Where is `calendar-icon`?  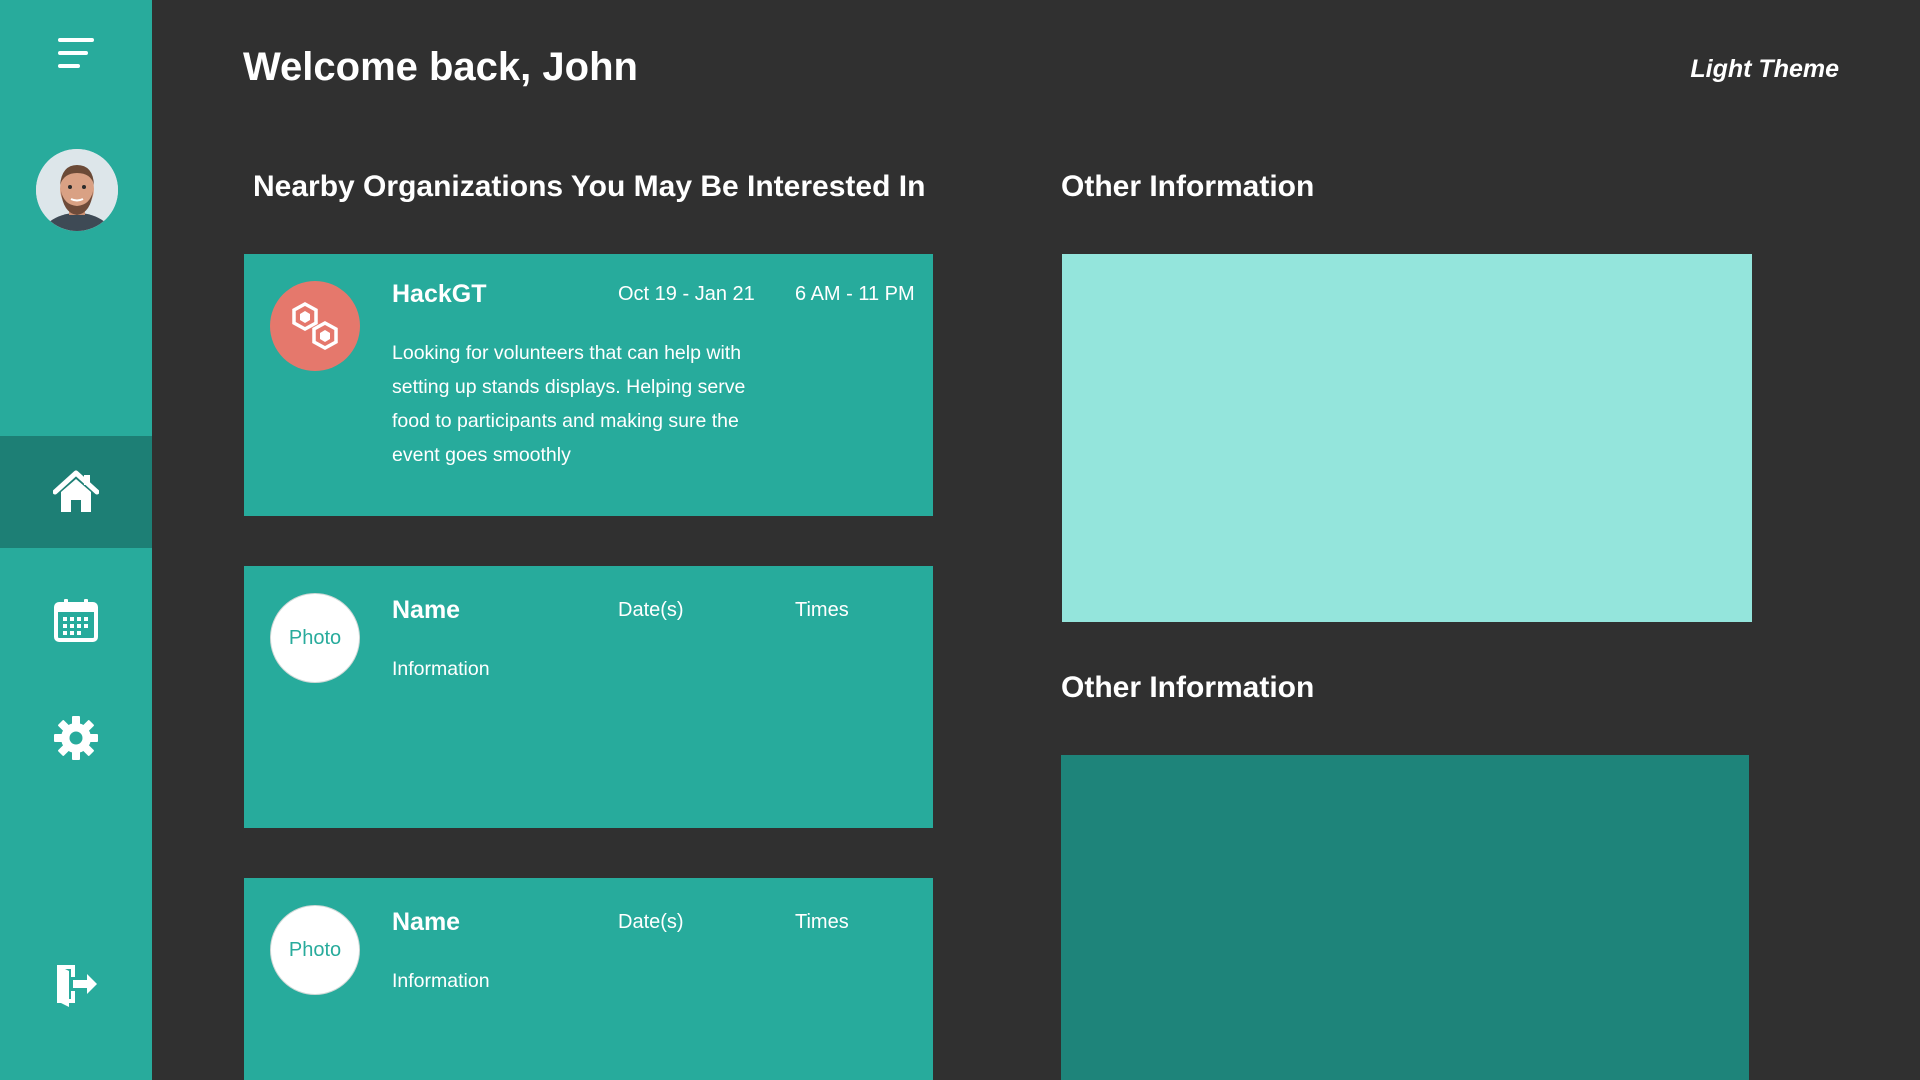
calendar-icon is located at coordinates (76, 620).